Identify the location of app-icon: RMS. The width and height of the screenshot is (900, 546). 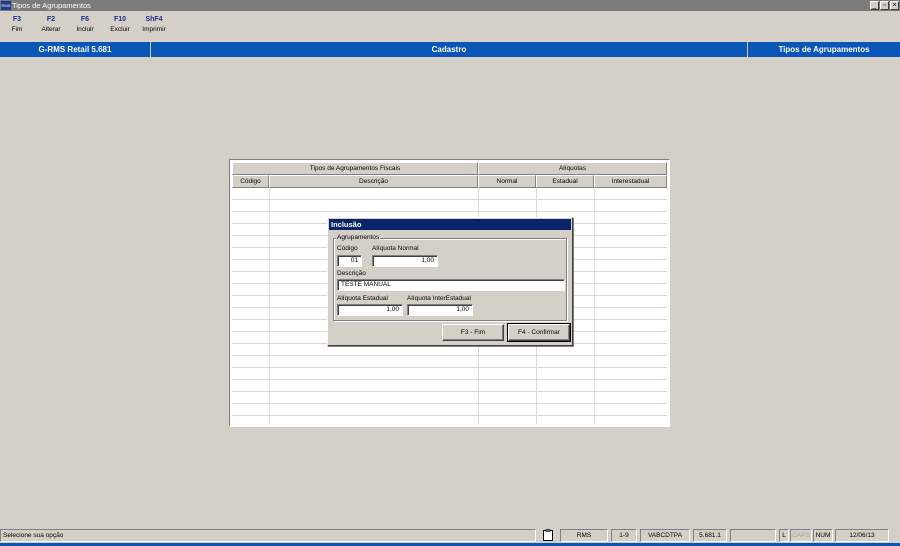
(6, 5).